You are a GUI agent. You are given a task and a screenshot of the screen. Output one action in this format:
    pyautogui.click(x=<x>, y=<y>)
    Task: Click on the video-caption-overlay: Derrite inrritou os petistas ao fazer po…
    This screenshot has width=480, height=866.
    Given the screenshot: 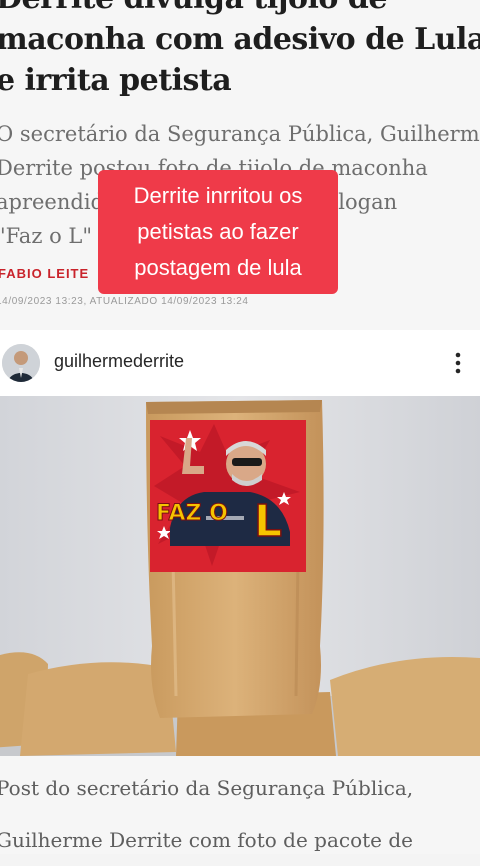 What is the action you would take?
    pyautogui.click(x=218, y=232)
    